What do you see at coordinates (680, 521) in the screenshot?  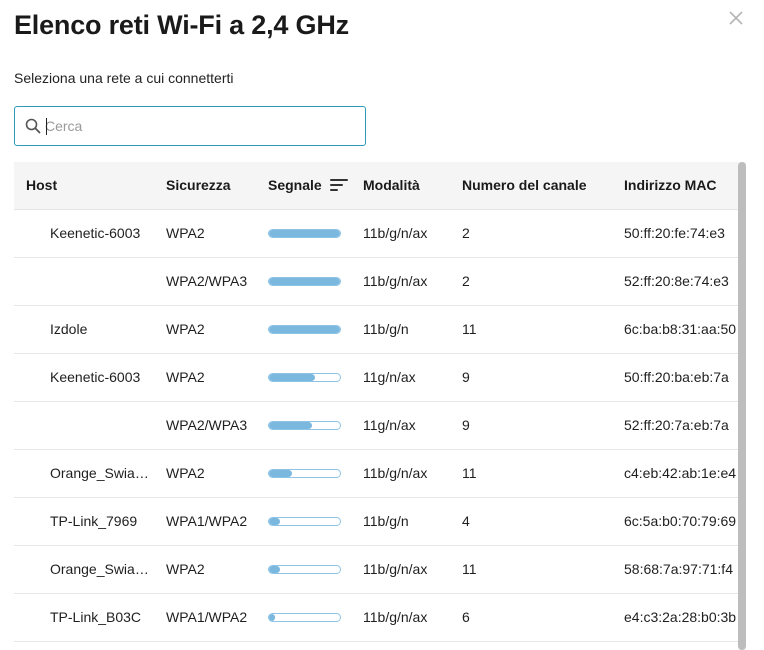 I see `mac-cell: 6c:5a:b0:70:79:69` at bounding box center [680, 521].